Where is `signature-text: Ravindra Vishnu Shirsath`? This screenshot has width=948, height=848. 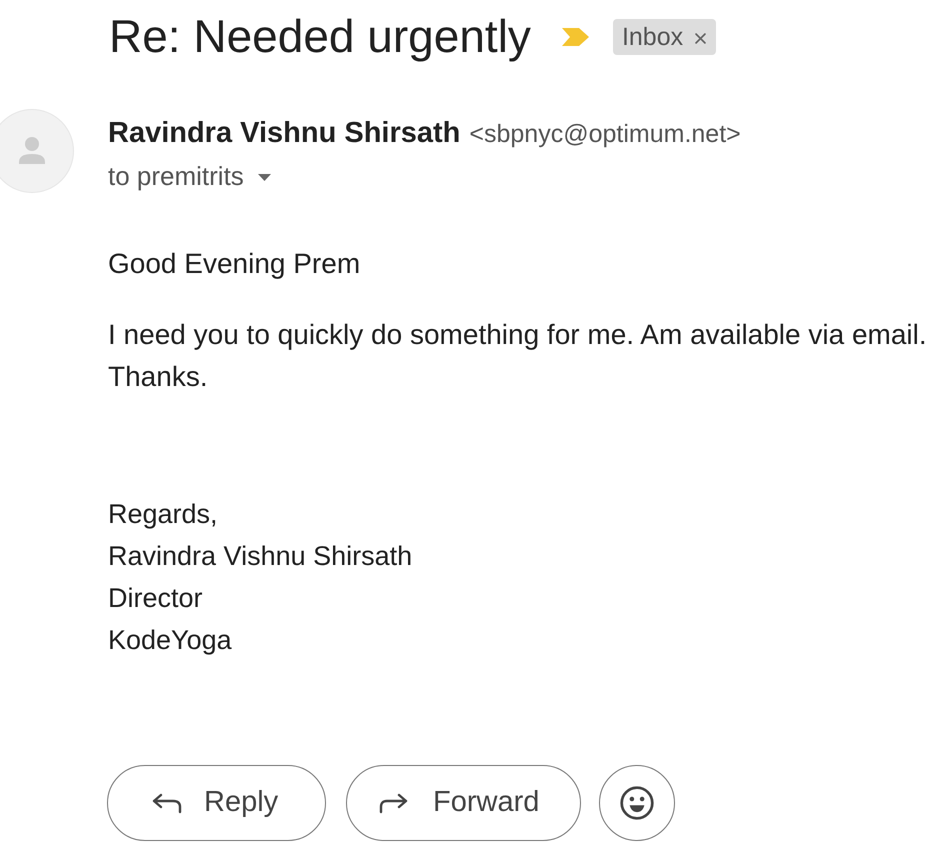
signature-text: Ravindra Vishnu Shirsath is located at coordinates (260, 556).